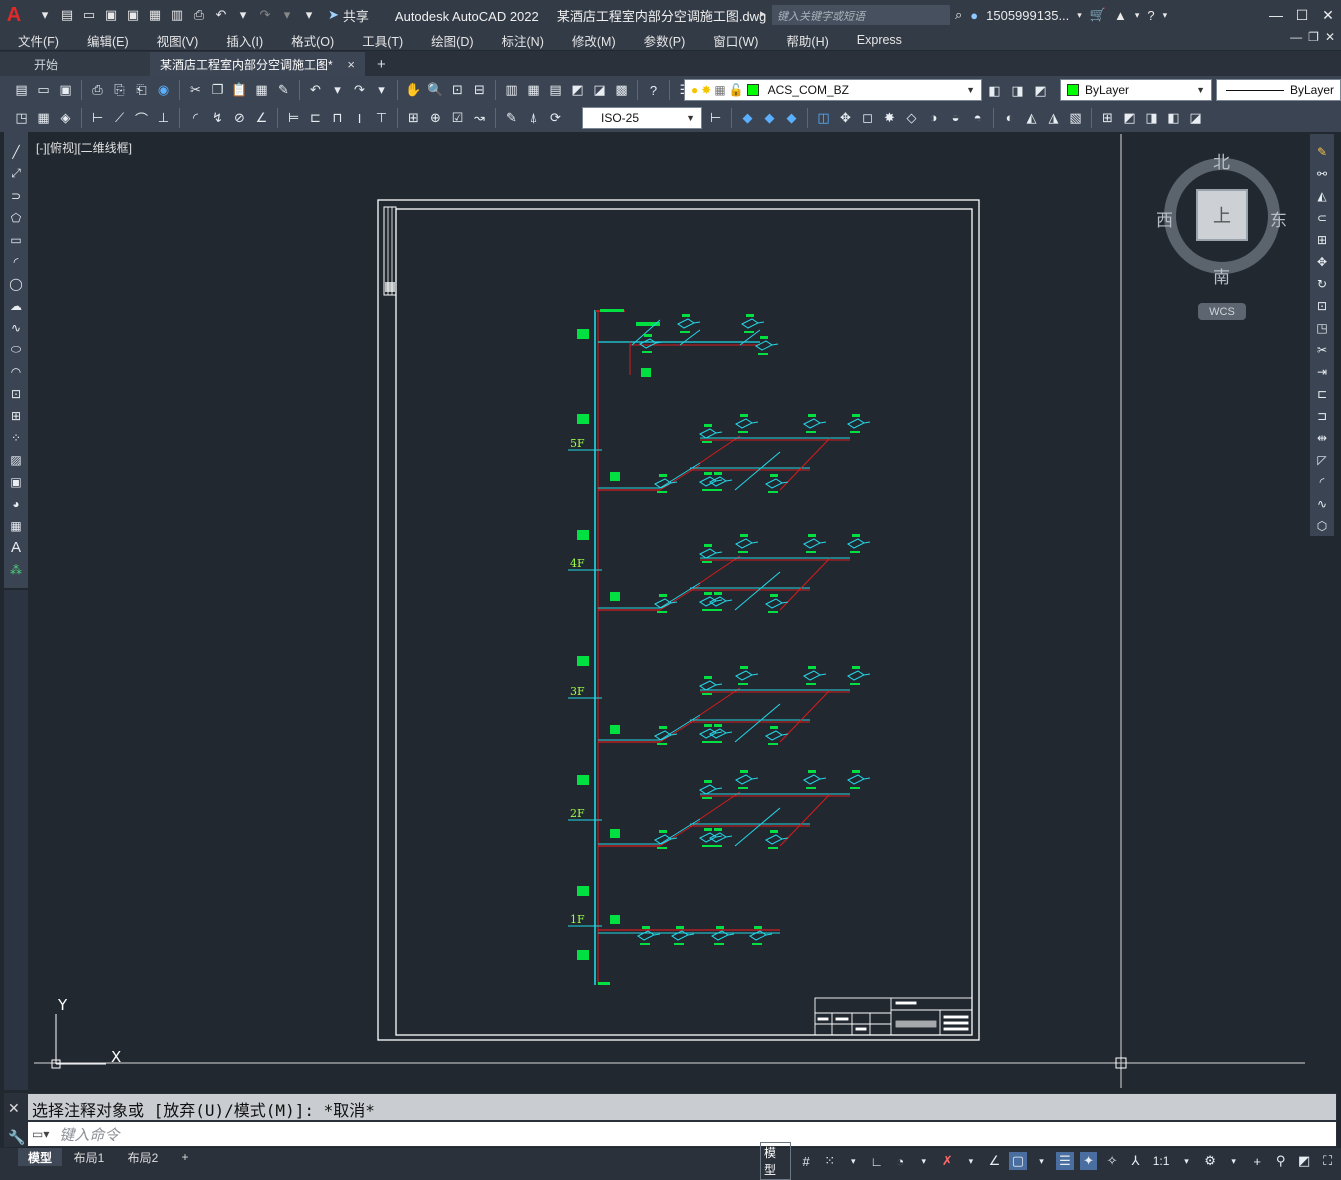  What do you see at coordinates (1234, 1161) in the screenshot?
I see `workspace-dropdown-icon: ▾` at bounding box center [1234, 1161].